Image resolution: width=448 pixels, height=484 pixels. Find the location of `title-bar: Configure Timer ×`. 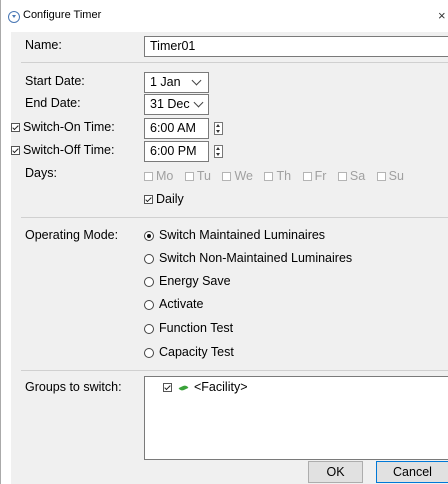

title-bar: Configure Timer × is located at coordinates (224, 16).